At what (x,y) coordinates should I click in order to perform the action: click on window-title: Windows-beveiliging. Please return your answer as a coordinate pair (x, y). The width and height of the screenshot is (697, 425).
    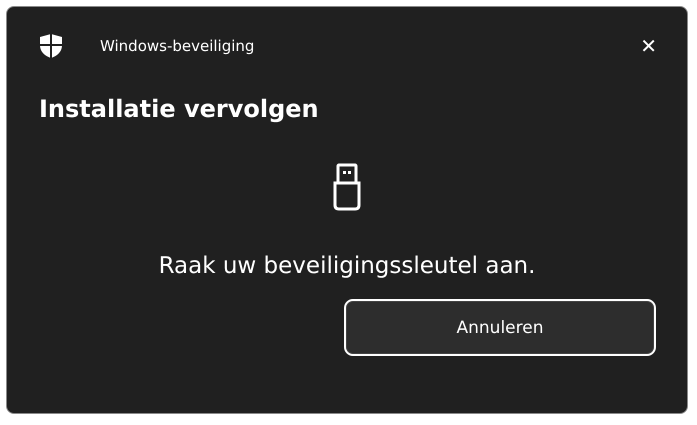
    Looking at the image, I should click on (178, 46).